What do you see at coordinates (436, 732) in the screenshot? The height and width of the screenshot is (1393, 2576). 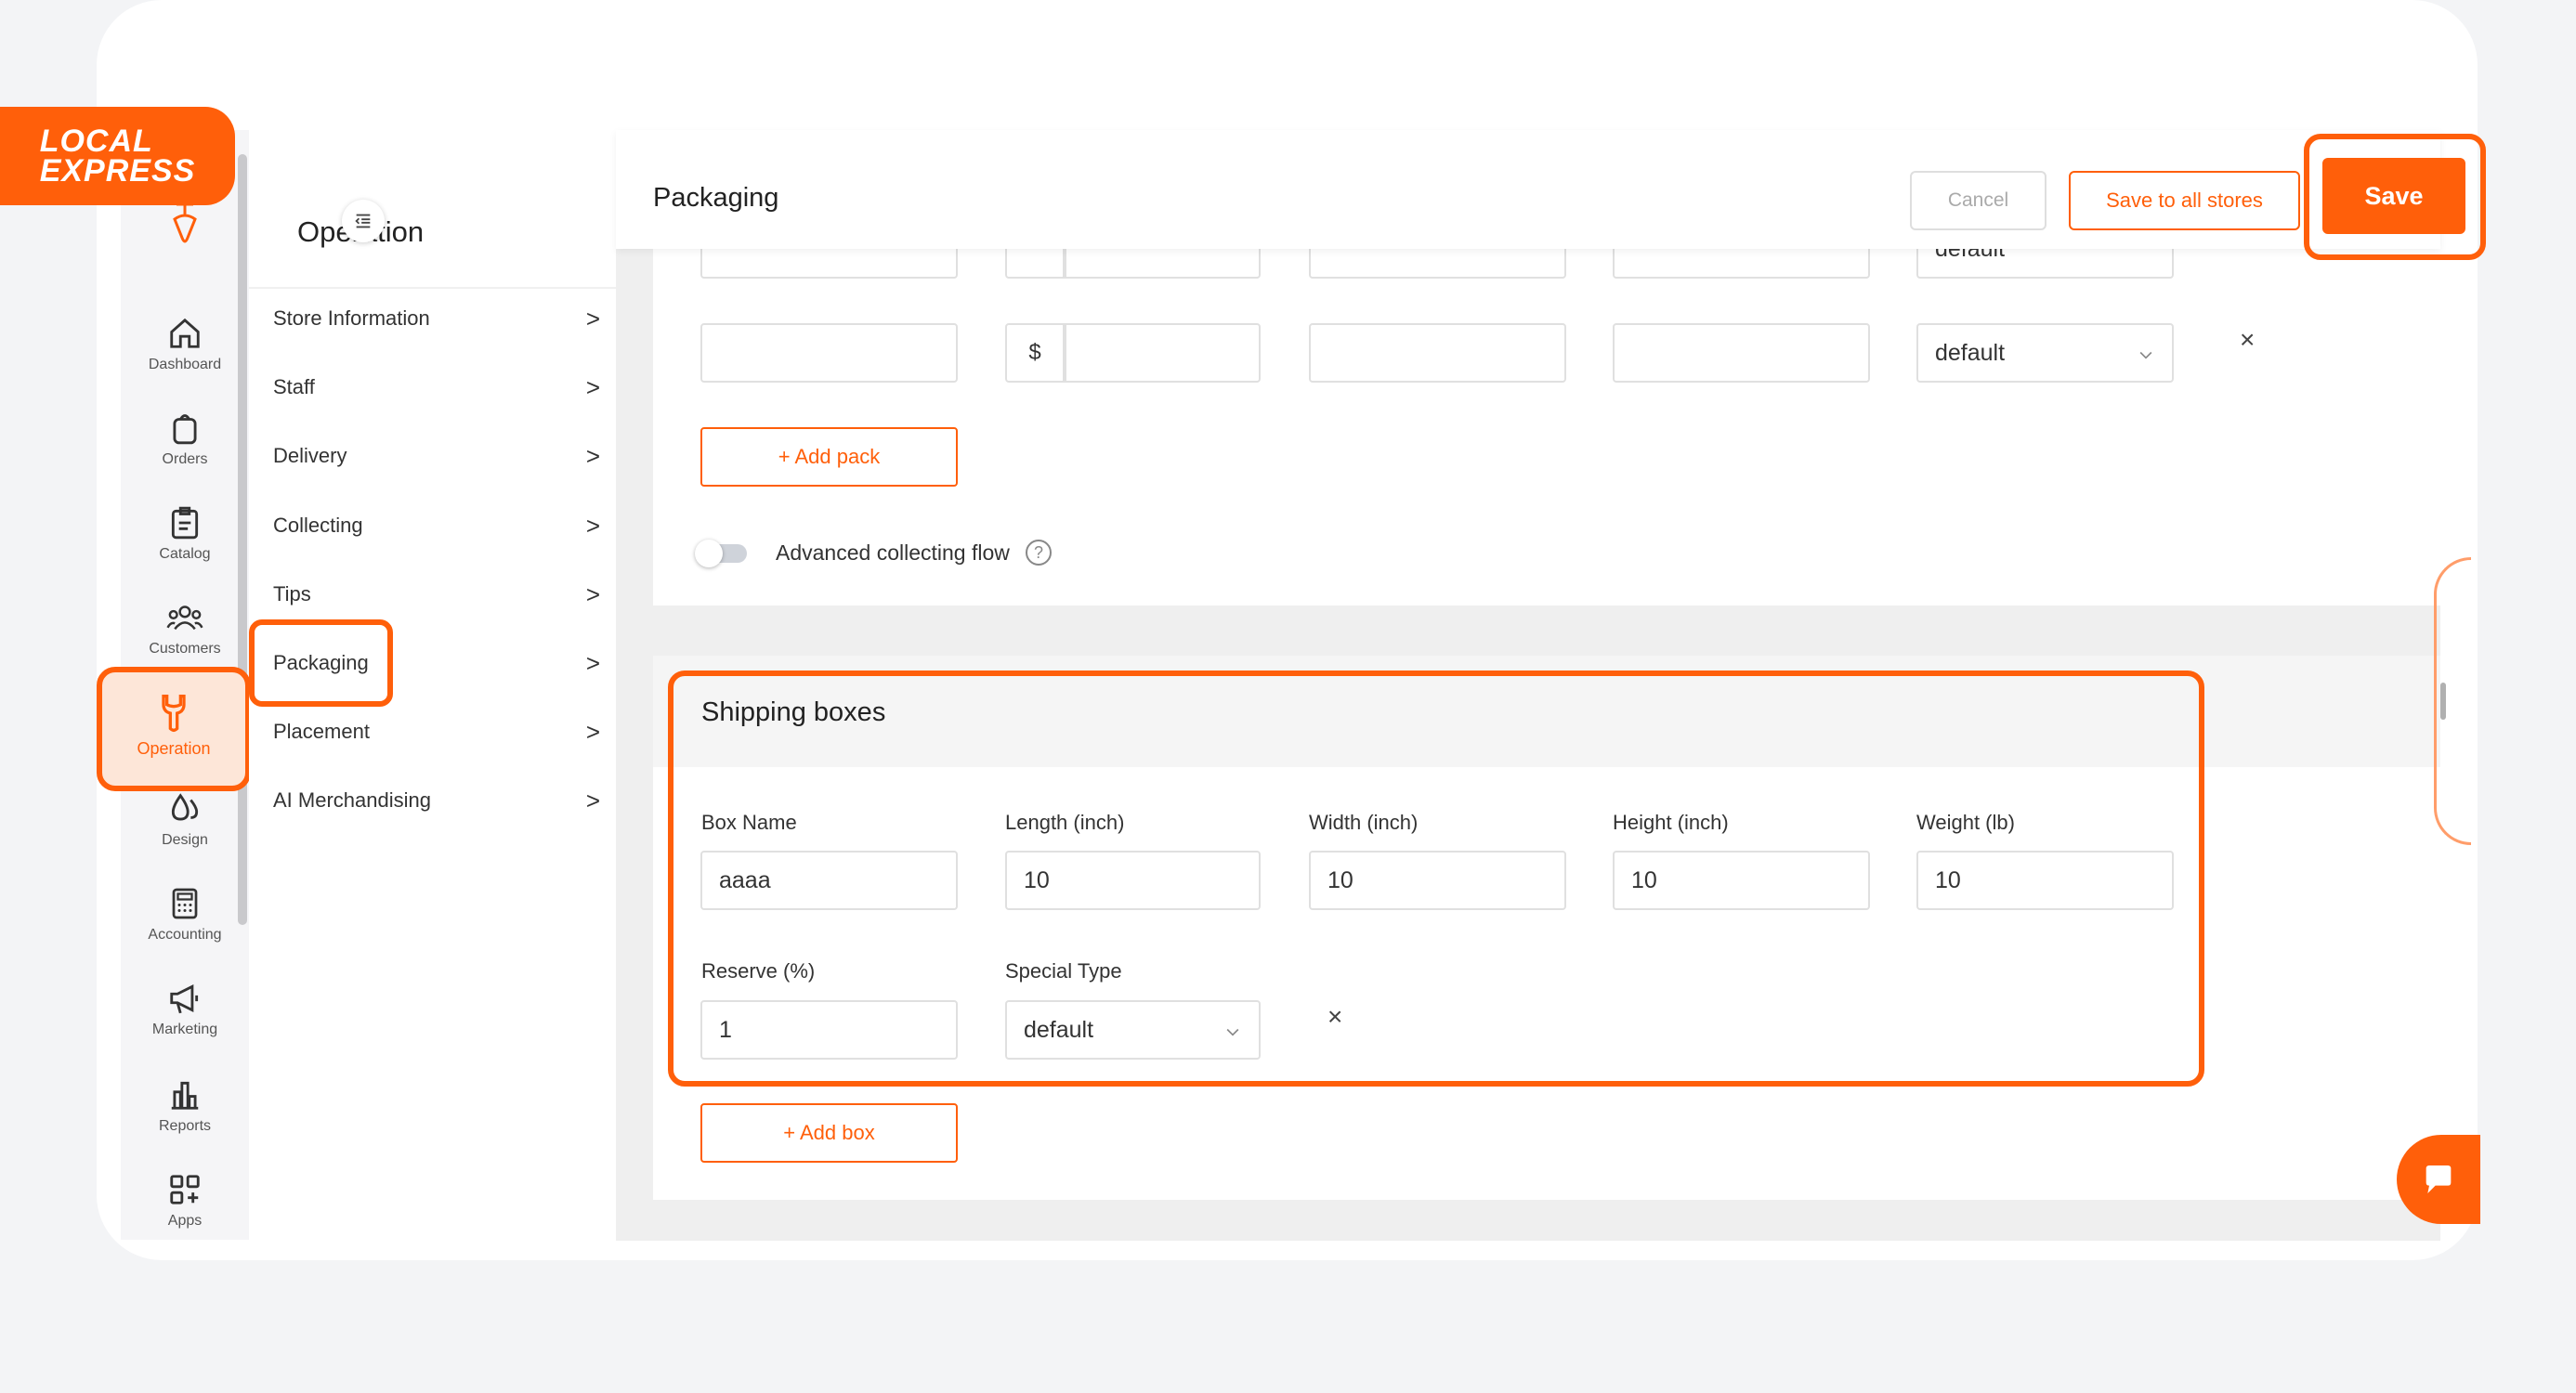 I see `menu-item-placement: Placement >` at bounding box center [436, 732].